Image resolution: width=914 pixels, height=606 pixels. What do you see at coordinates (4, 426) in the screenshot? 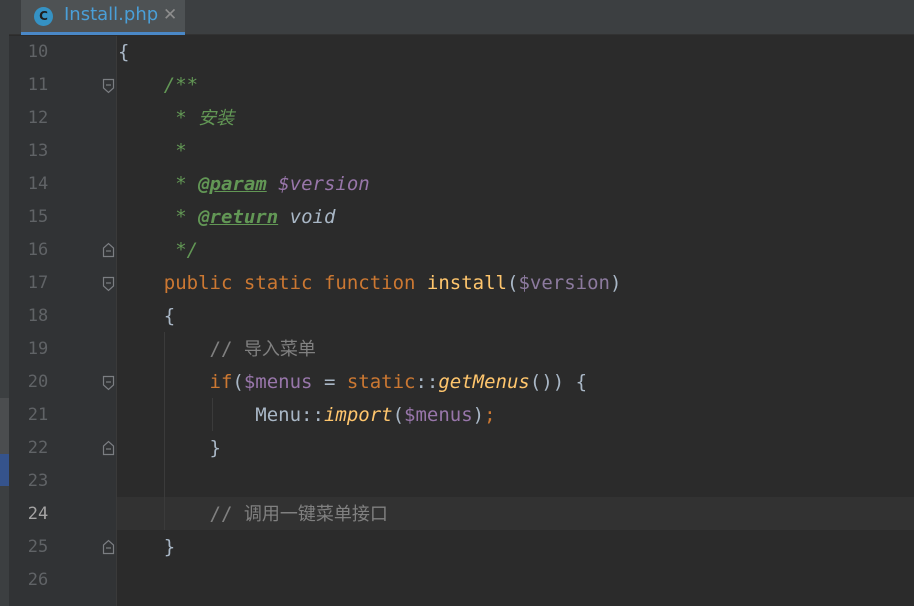
I see `tool-strip-marker` at bounding box center [4, 426].